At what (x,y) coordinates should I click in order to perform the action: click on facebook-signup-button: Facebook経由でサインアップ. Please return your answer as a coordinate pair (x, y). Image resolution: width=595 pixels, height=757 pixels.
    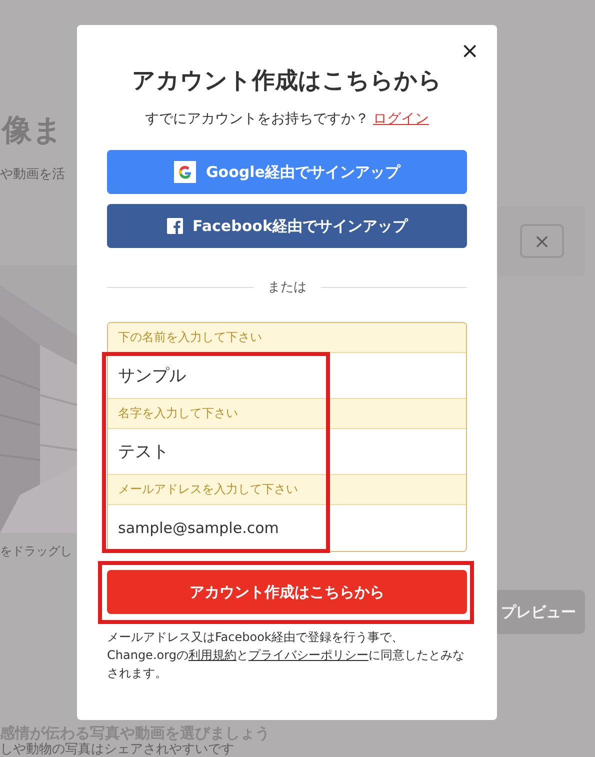
    Looking at the image, I should click on (287, 226).